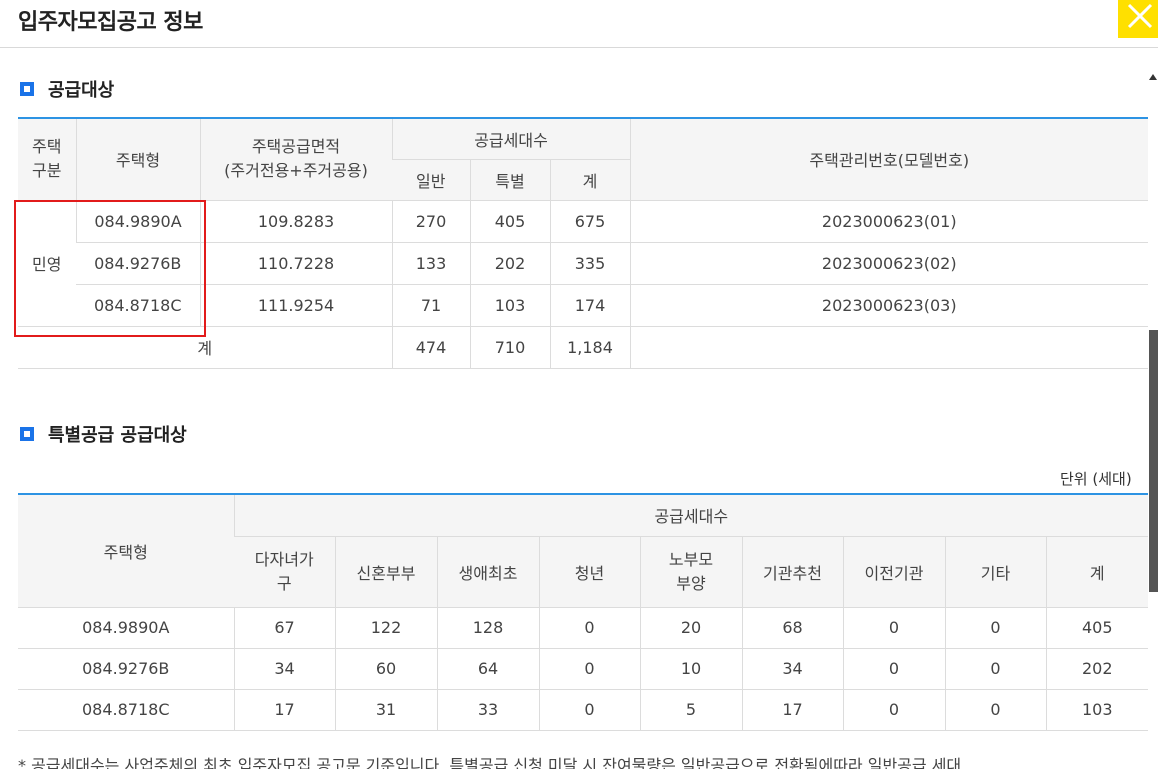  What do you see at coordinates (690, 572) in the screenshot?
I see `header-col: 노부모 부양` at bounding box center [690, 572].